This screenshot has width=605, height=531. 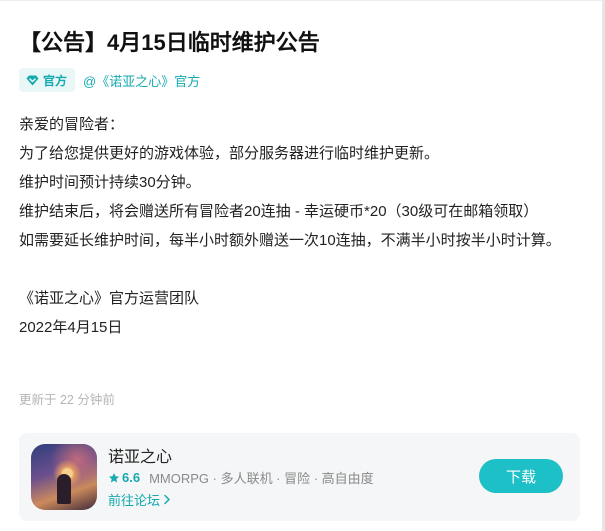 I want to click on rating-value: 6.6, so click(x=131, y=477).